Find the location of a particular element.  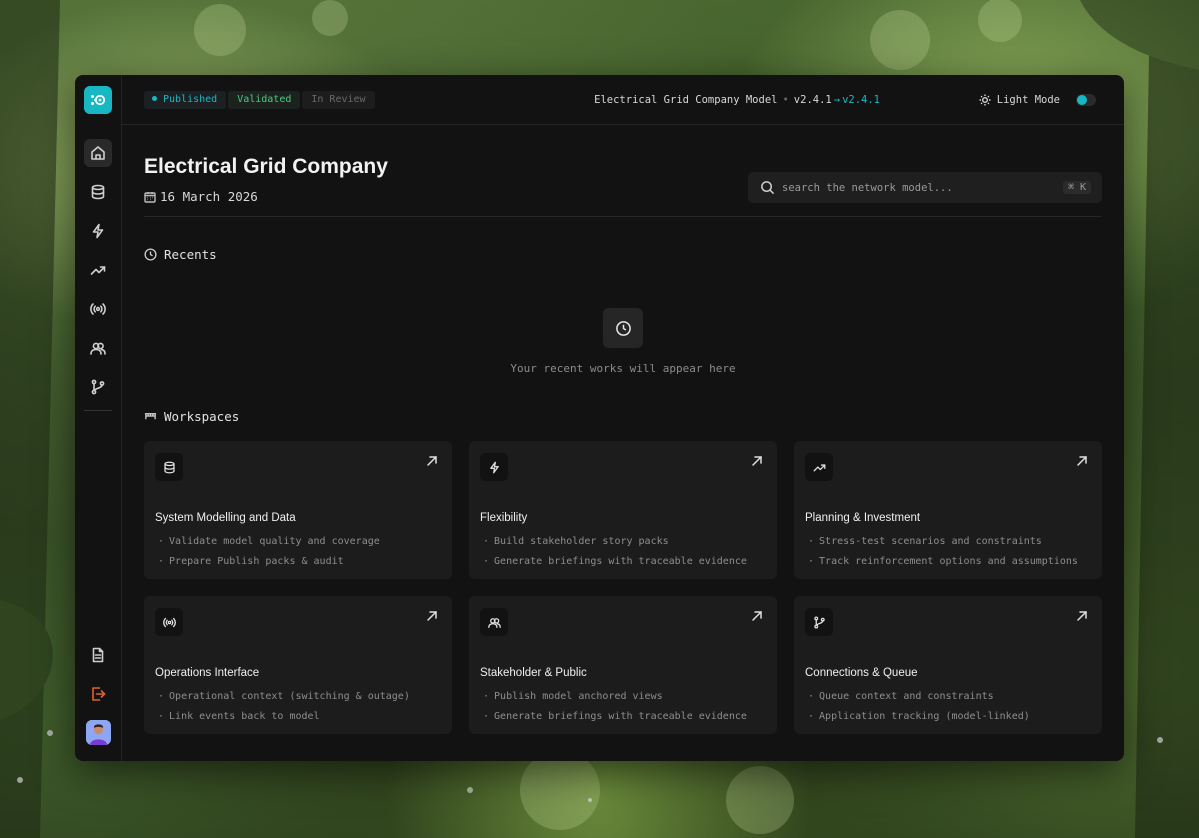

version-from: v2.4.1 is located at coordinates (812, 100).